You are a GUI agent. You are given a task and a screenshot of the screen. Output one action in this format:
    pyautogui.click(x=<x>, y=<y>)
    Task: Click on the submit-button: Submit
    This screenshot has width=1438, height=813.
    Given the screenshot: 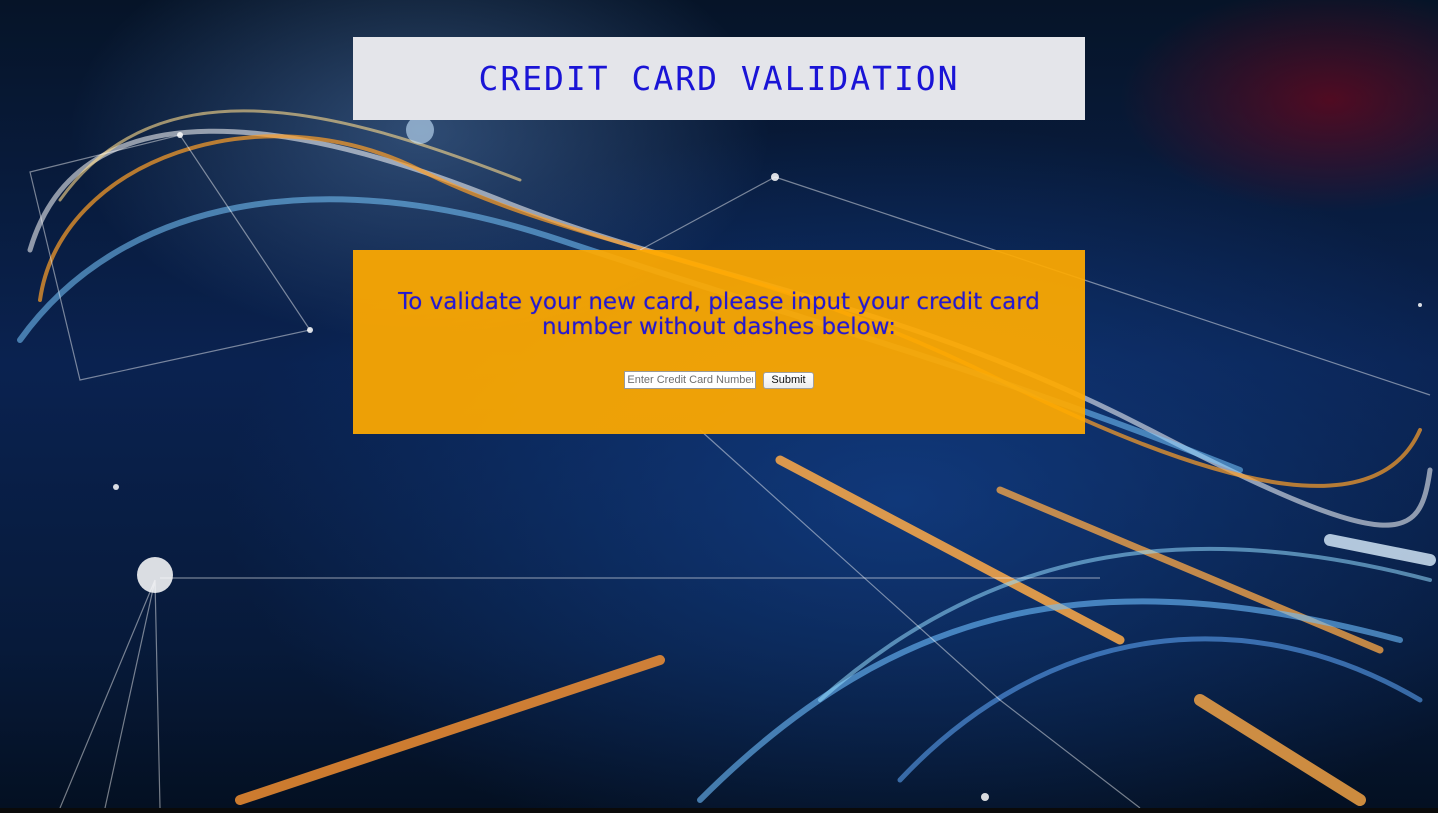 What is the action you would take?
    pyautogui.click(x=788, y=380)
    